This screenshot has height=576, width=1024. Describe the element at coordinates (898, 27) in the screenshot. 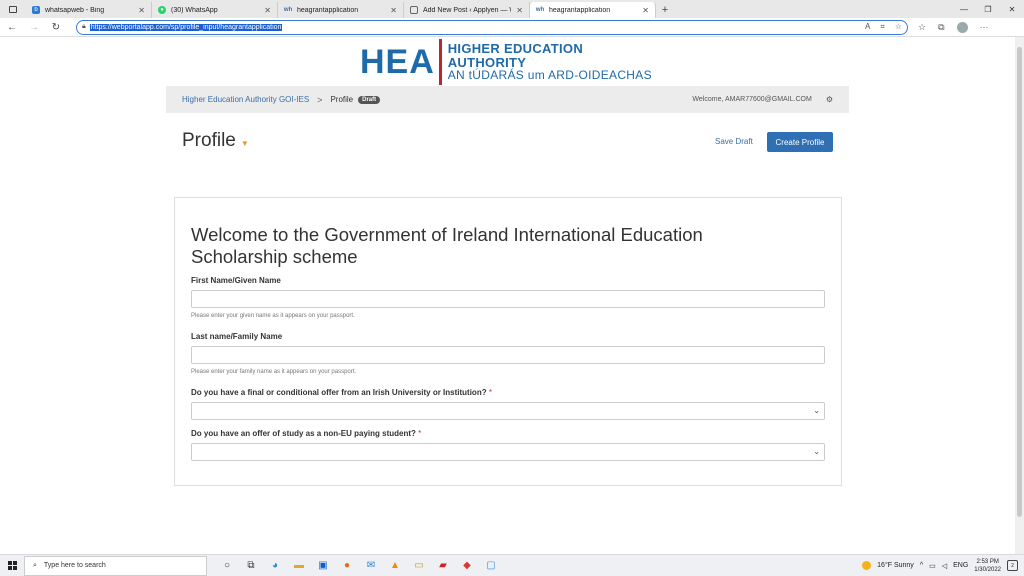

I see `add-favorite-icon: ☆` at that location.